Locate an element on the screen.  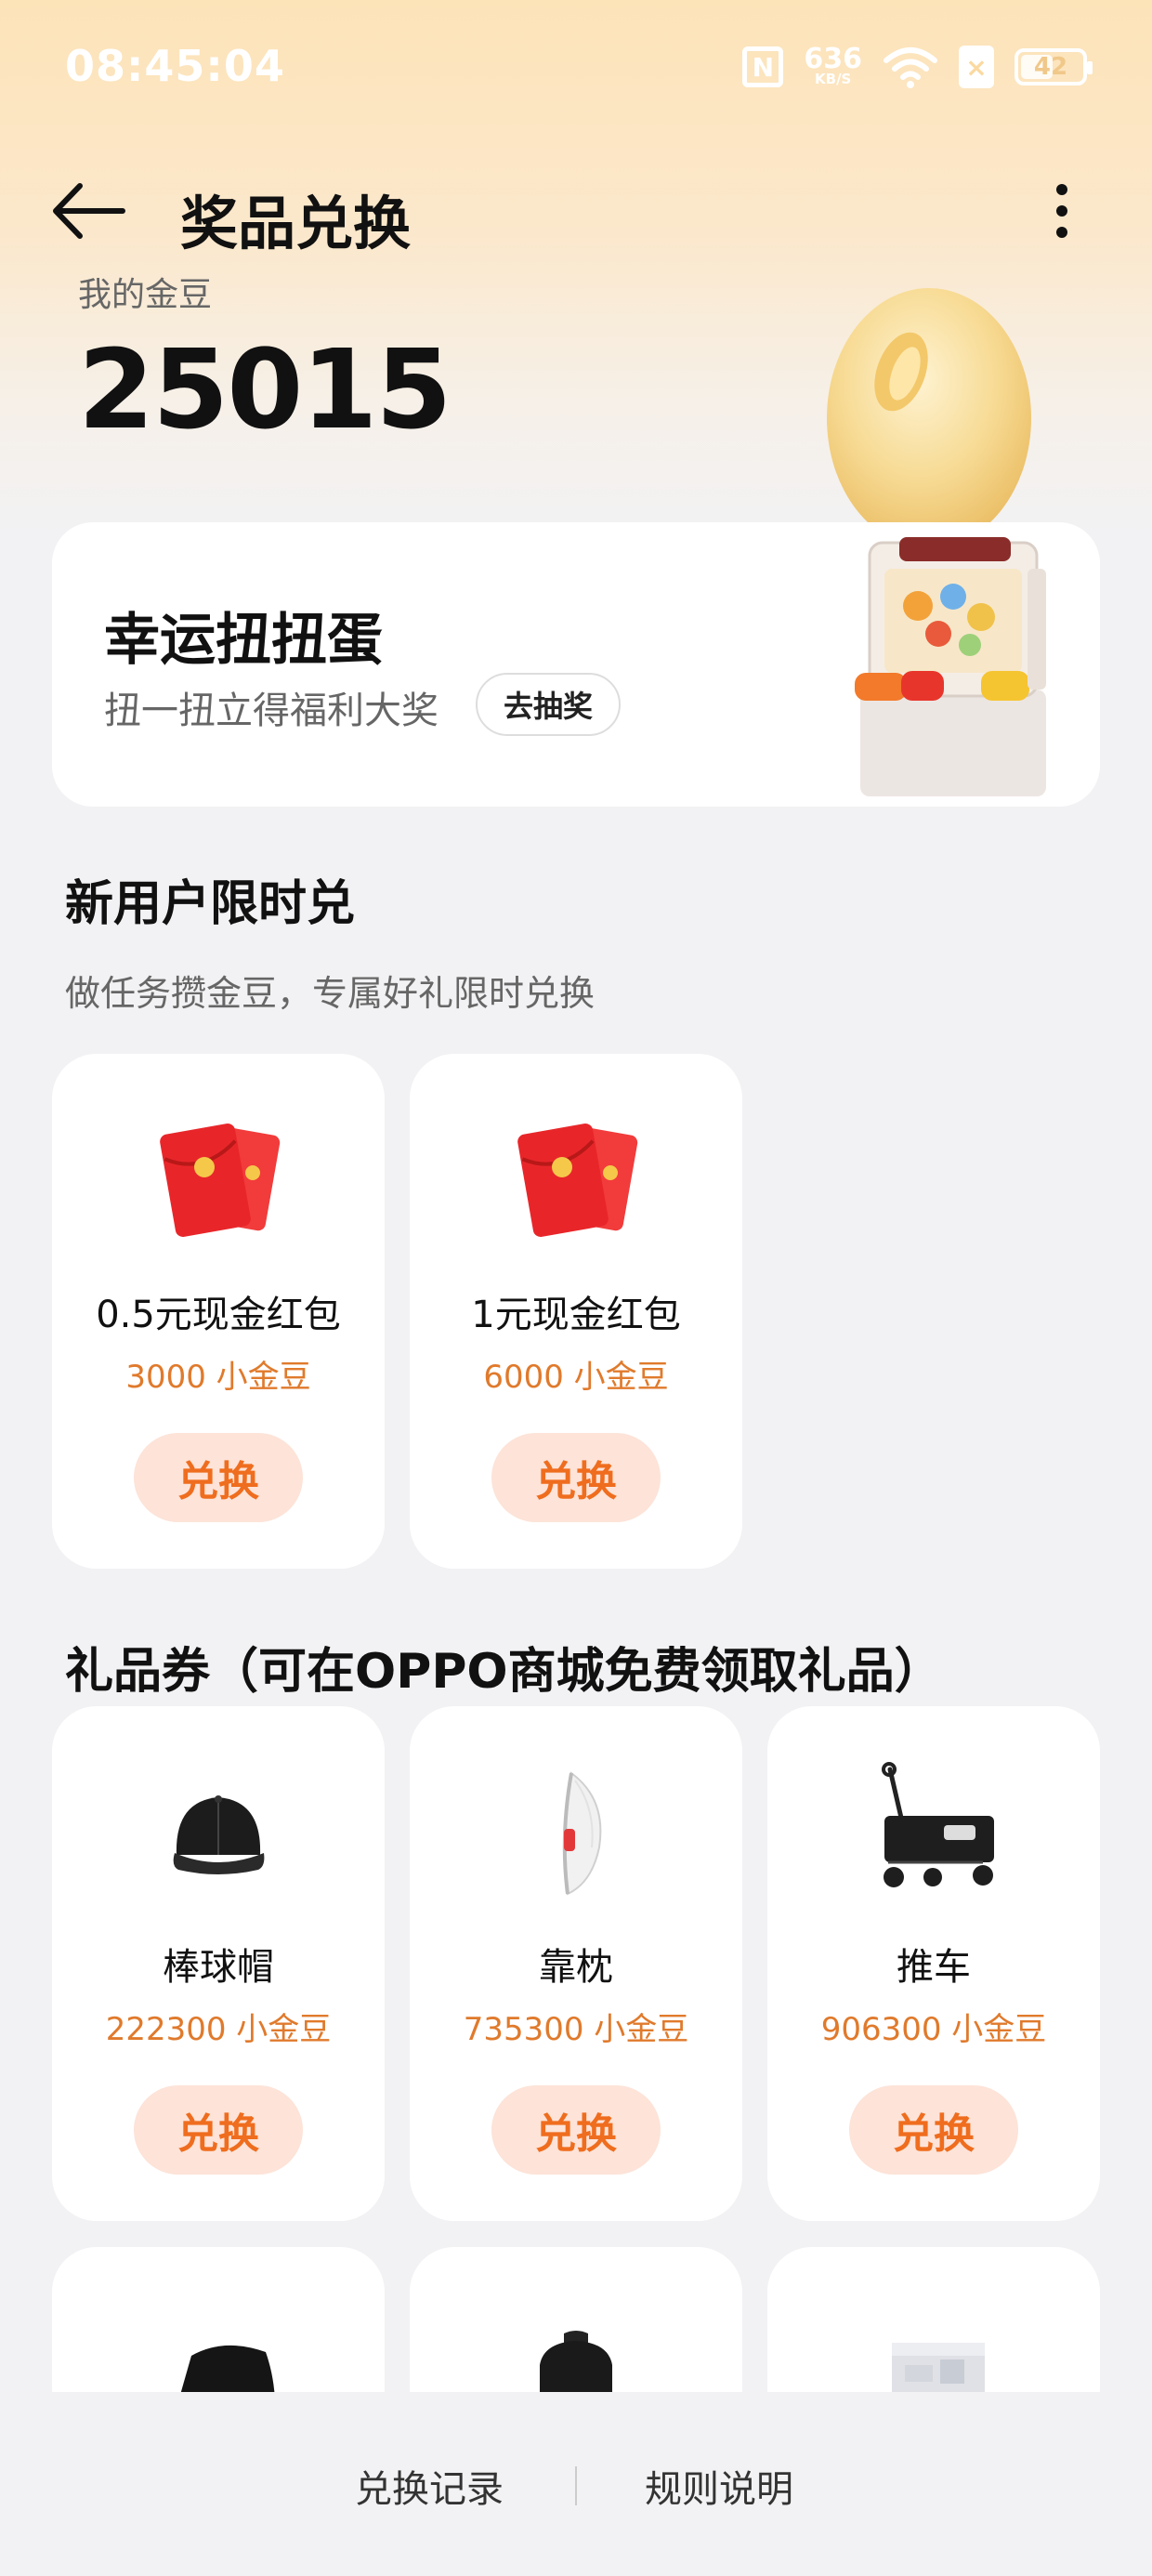
top-nav: 奖品兑换 is located at coordinates (576, 209).